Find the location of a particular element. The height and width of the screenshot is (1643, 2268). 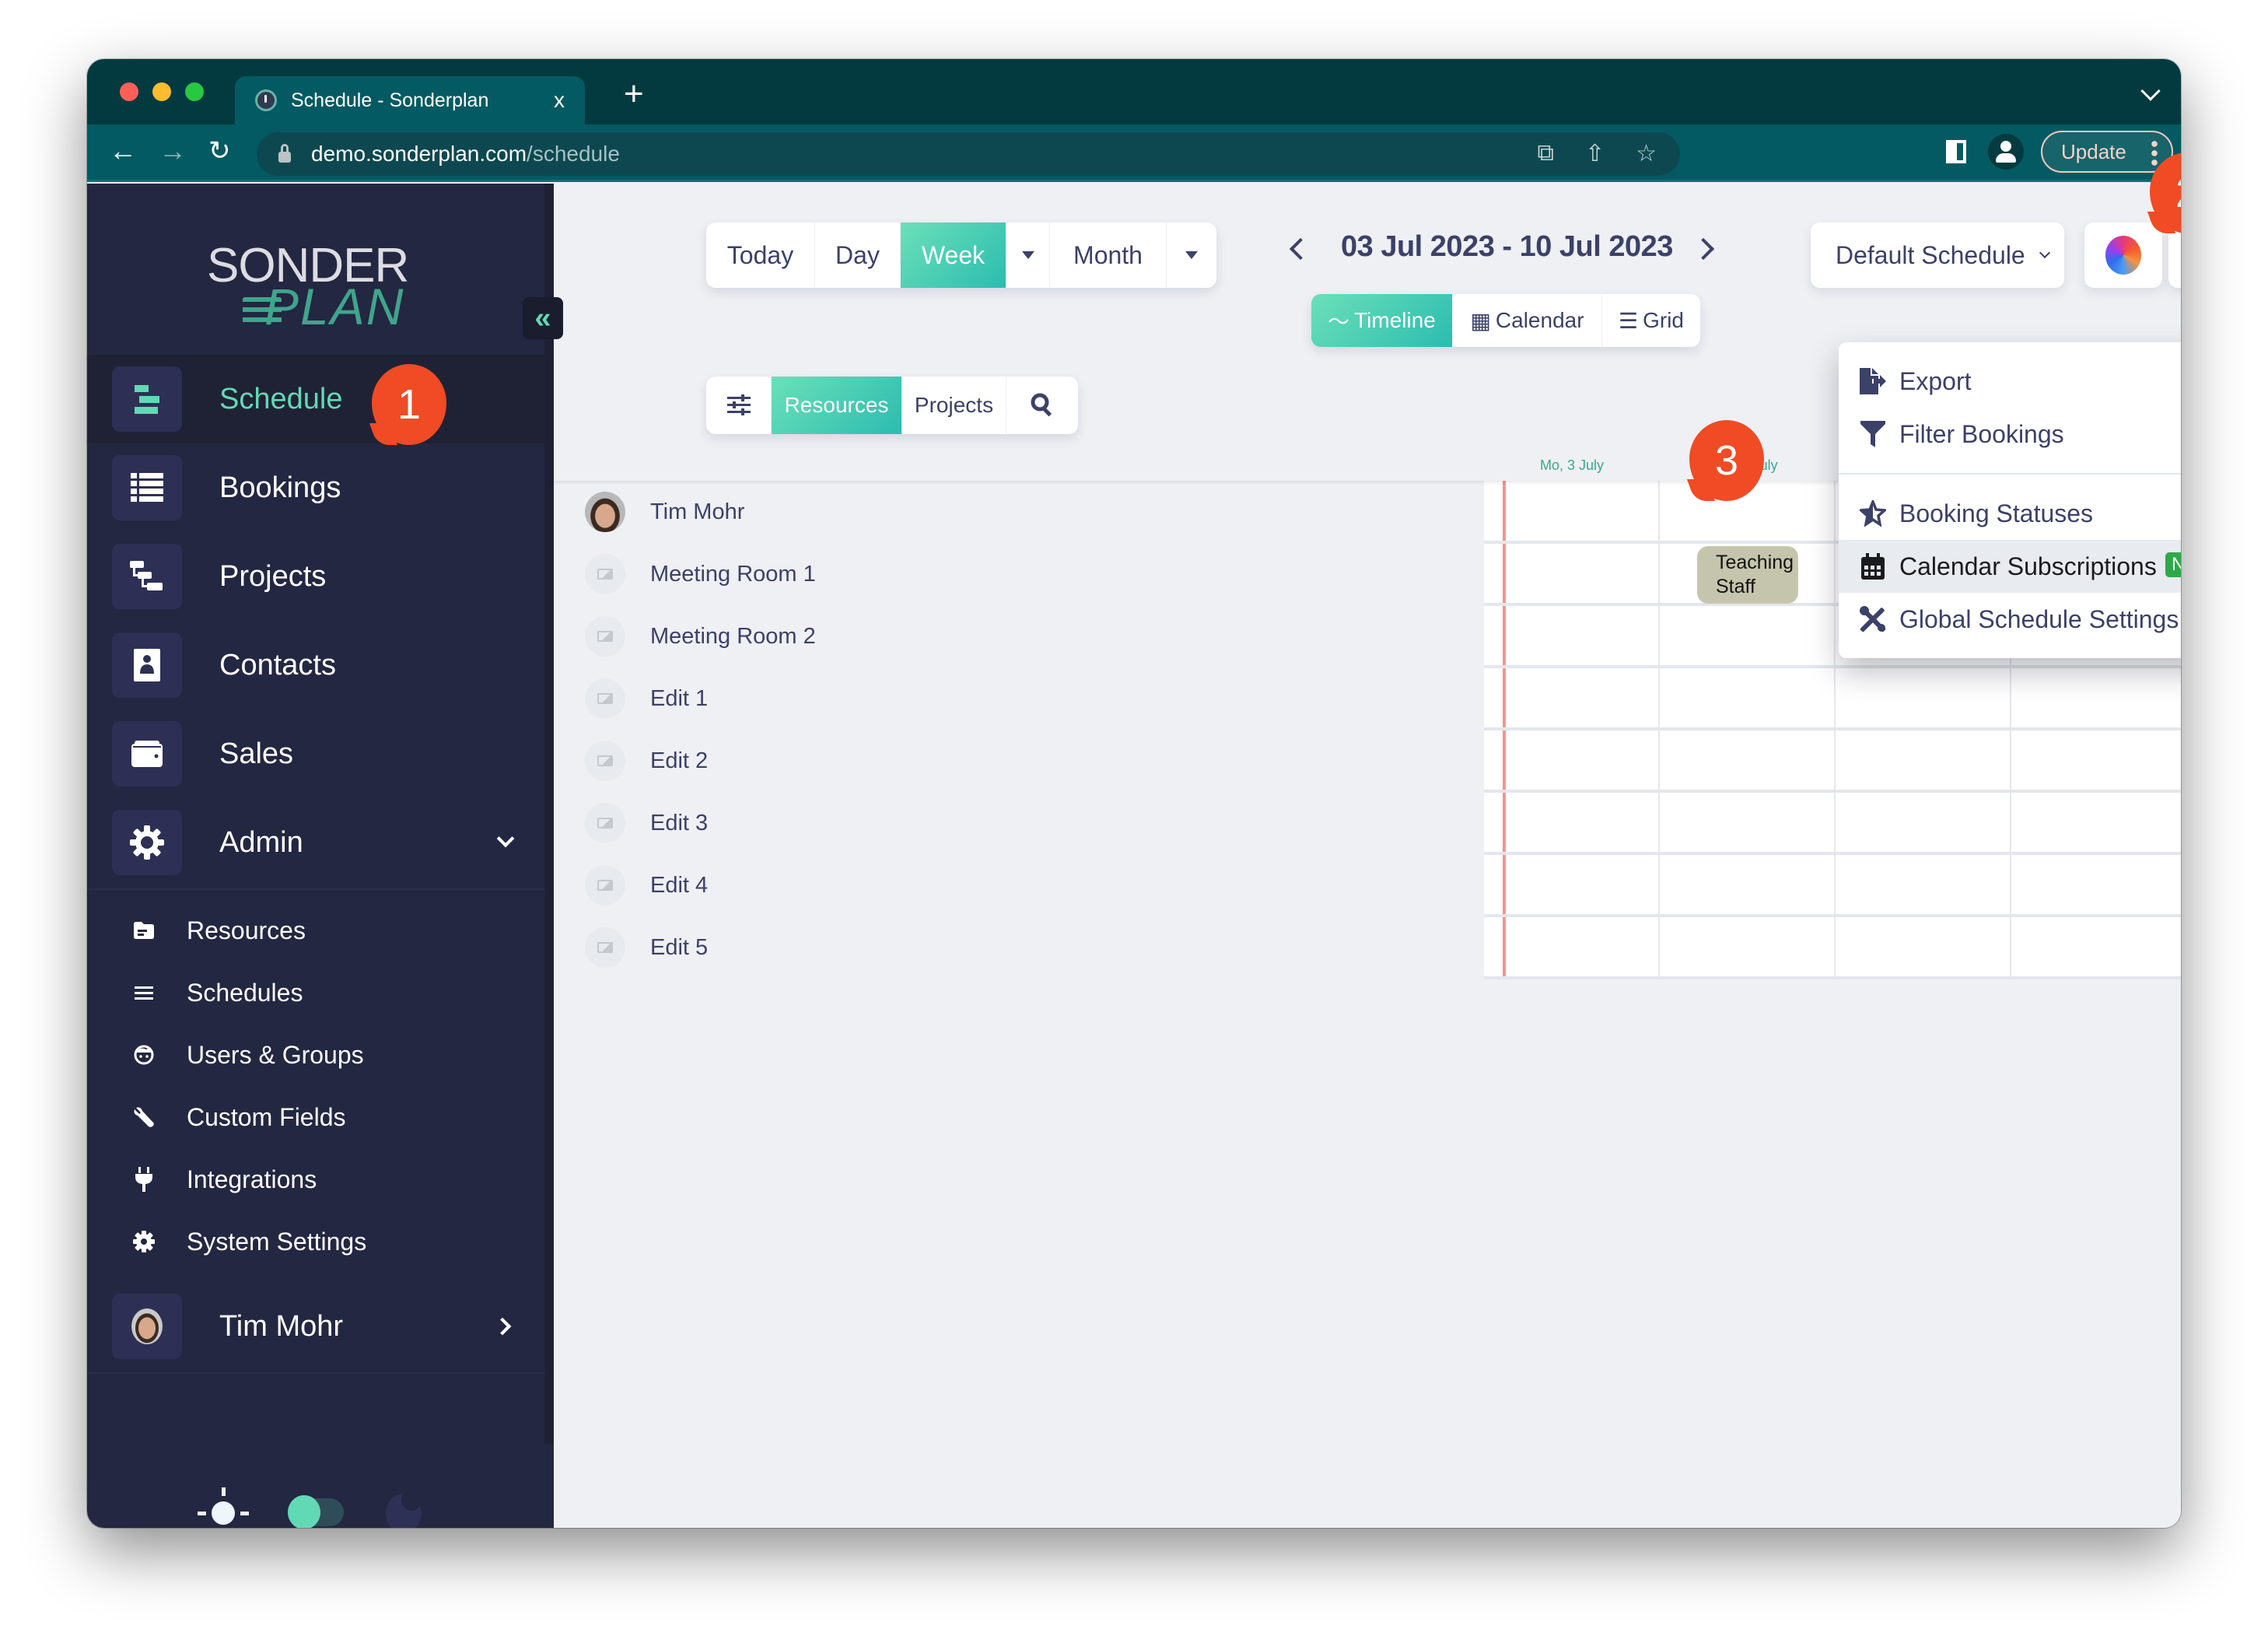

today-button: Today is located at coordinates (760, 255).